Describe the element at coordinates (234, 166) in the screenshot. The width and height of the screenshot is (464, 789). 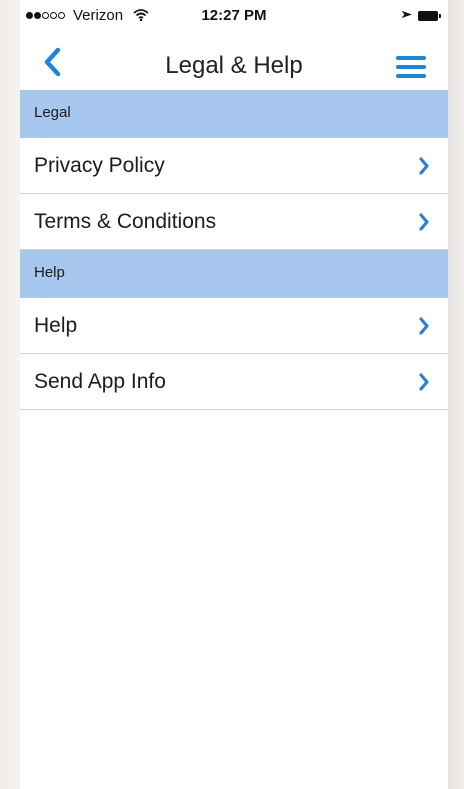
I see `list-item-privacy-policy: Privacy Policy` at that location.